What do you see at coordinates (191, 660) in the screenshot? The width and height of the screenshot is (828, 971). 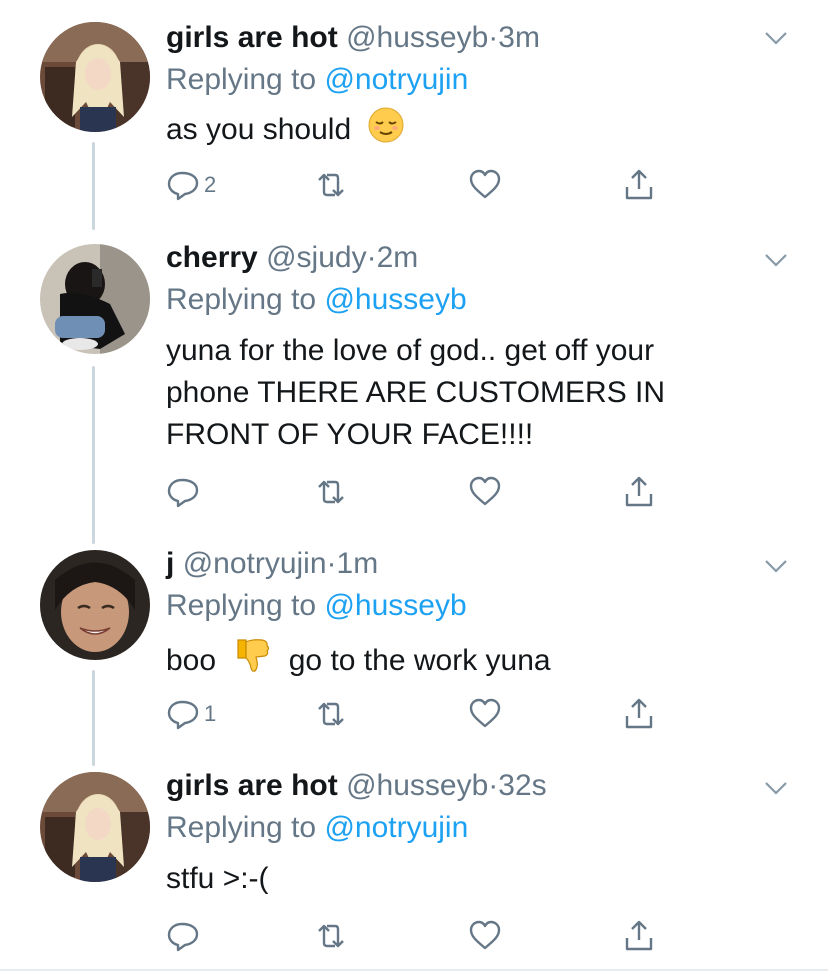 I see `tweet-text-content: boo` at bounding box center [191, 660].